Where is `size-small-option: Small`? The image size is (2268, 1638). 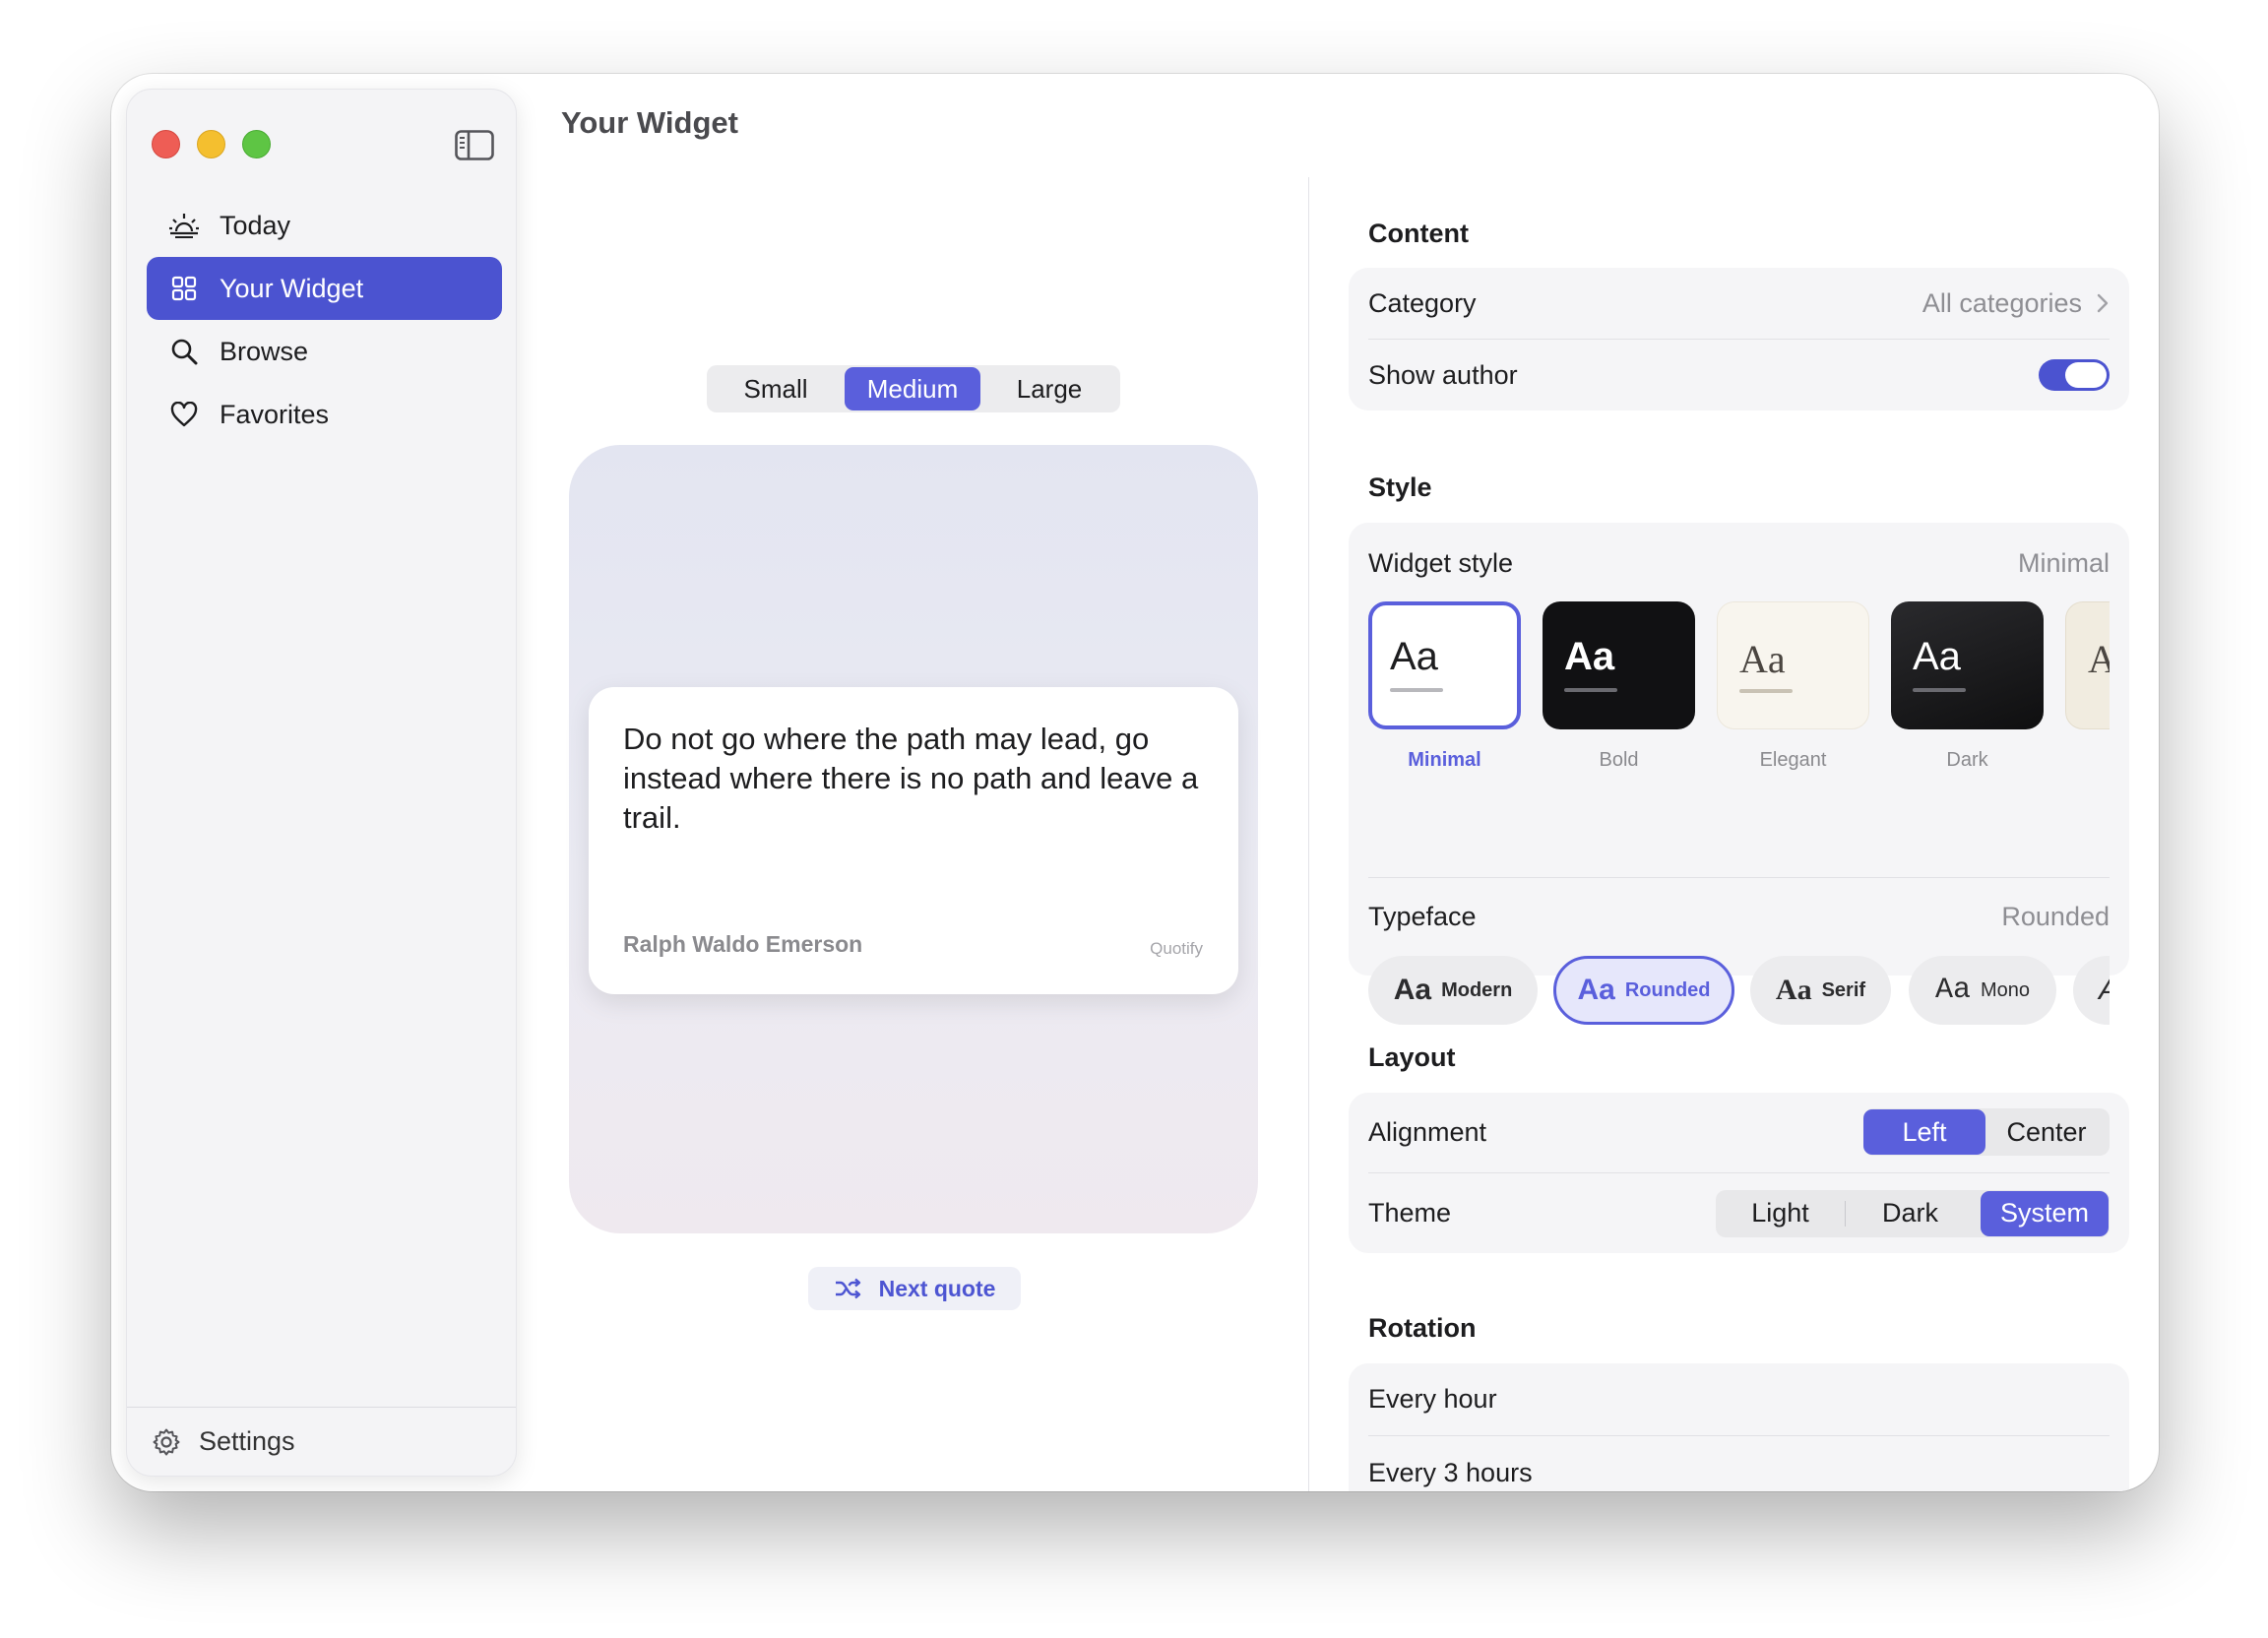
size-small-option: Small is located at coordinates (776, 388).